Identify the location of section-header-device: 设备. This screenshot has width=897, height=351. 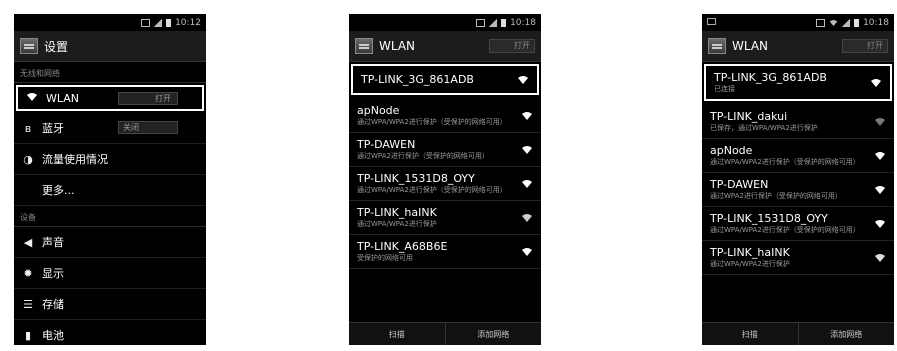
(110, 216).